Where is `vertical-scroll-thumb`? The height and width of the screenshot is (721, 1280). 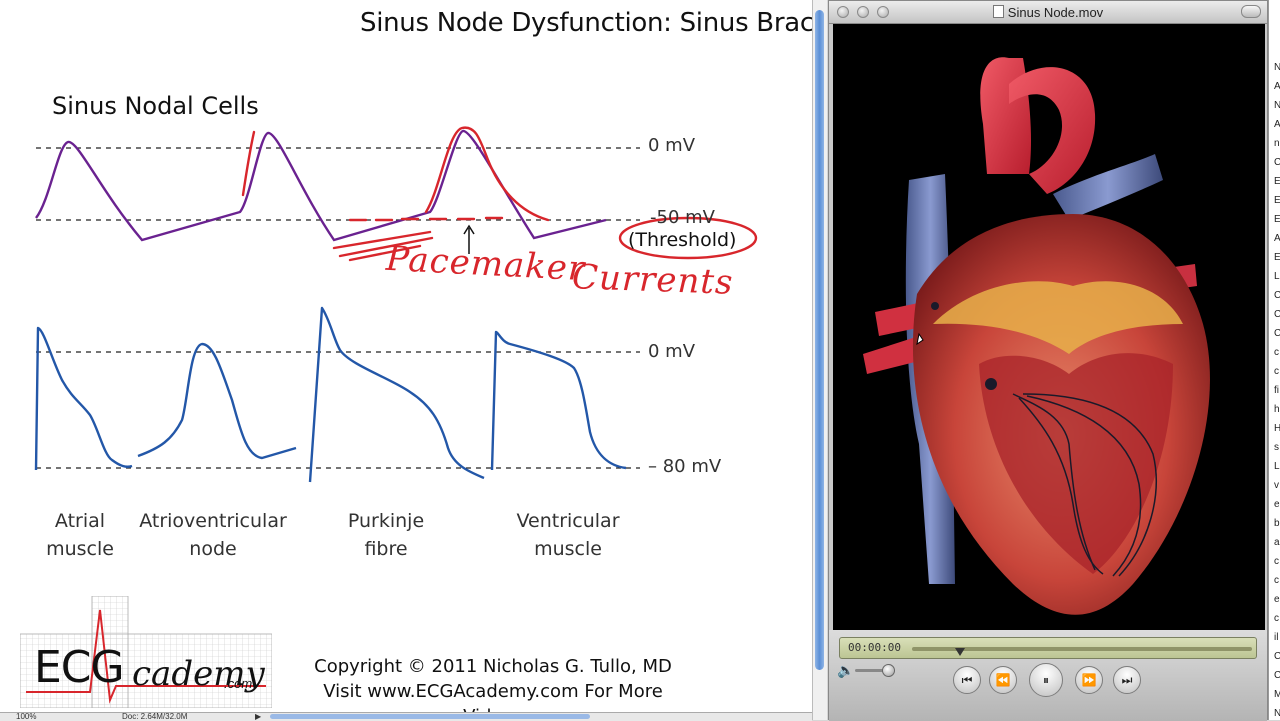 vertical-scroll-thumb is located at coordinates (819, 340).